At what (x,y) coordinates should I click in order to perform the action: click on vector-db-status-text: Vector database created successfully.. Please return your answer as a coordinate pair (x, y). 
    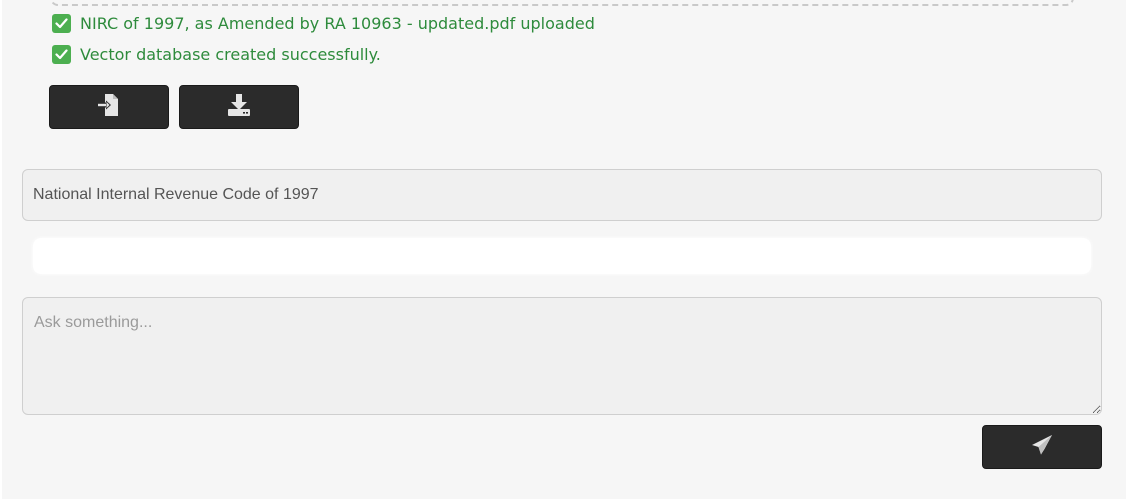
    Looking at the image, I should click on (230, 54).